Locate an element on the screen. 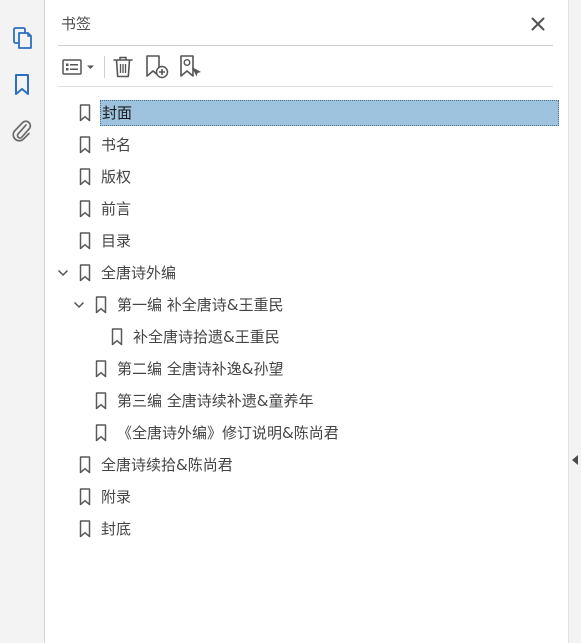 The width and height of the screenshot is (581, 643). bookmark-item: 《全唐诗外编》修订说明&陈尚君 is located at coordinates (284, 433).